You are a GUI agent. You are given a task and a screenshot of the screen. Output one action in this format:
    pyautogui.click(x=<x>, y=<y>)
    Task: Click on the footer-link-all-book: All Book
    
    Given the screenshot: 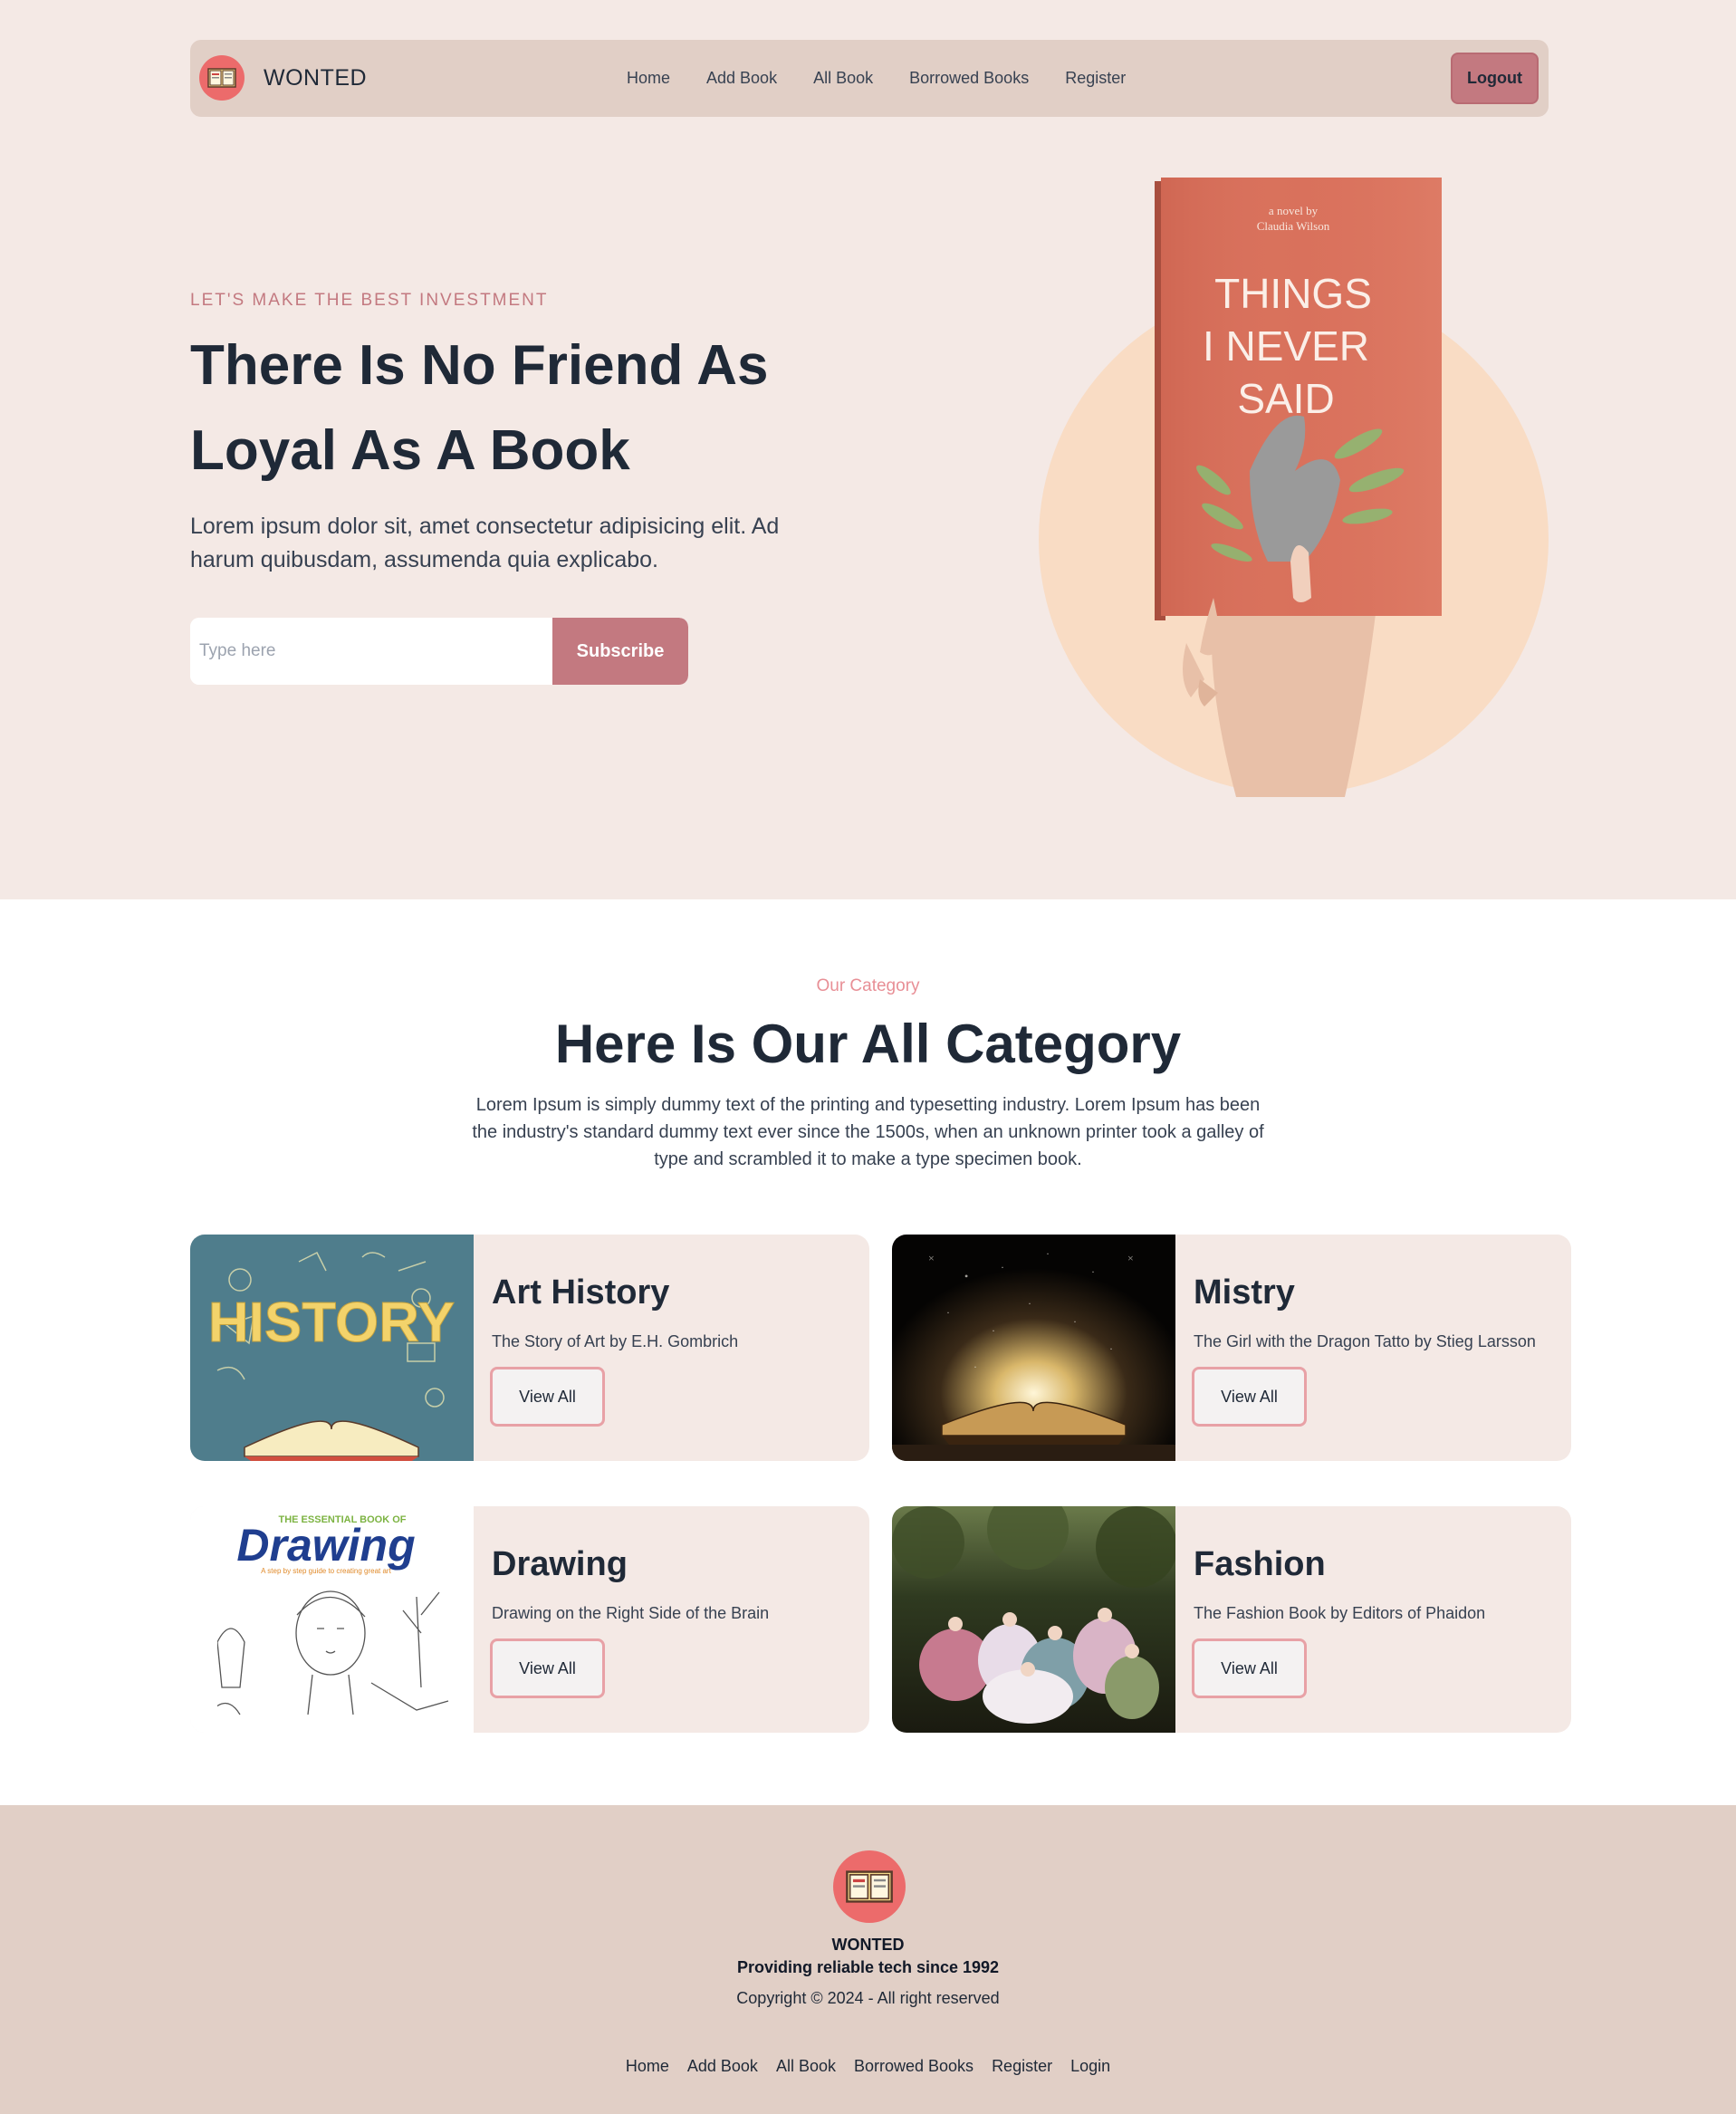 What is the action you would take?
    pyautogui.click(x=806, y=2066)
    